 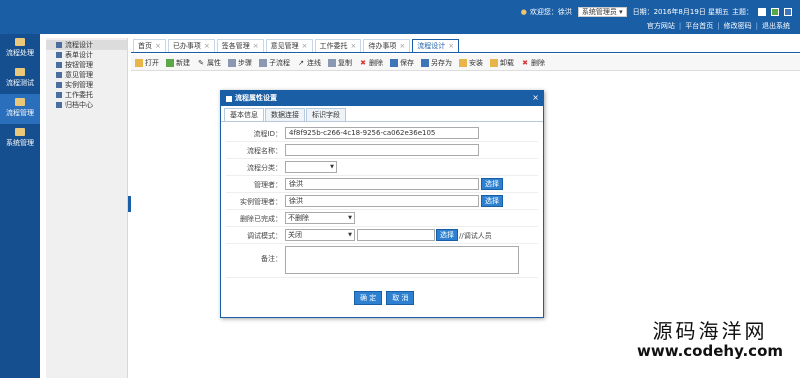 What do you see at coordinates (465, 45) in the screenshot?
I see `tab-bar: 首页 × 已办事项 × 签各管理 × 意见管理 × 工作委托 × 待办事项 × 流程设计 ×` at bounding box center [465, 45].